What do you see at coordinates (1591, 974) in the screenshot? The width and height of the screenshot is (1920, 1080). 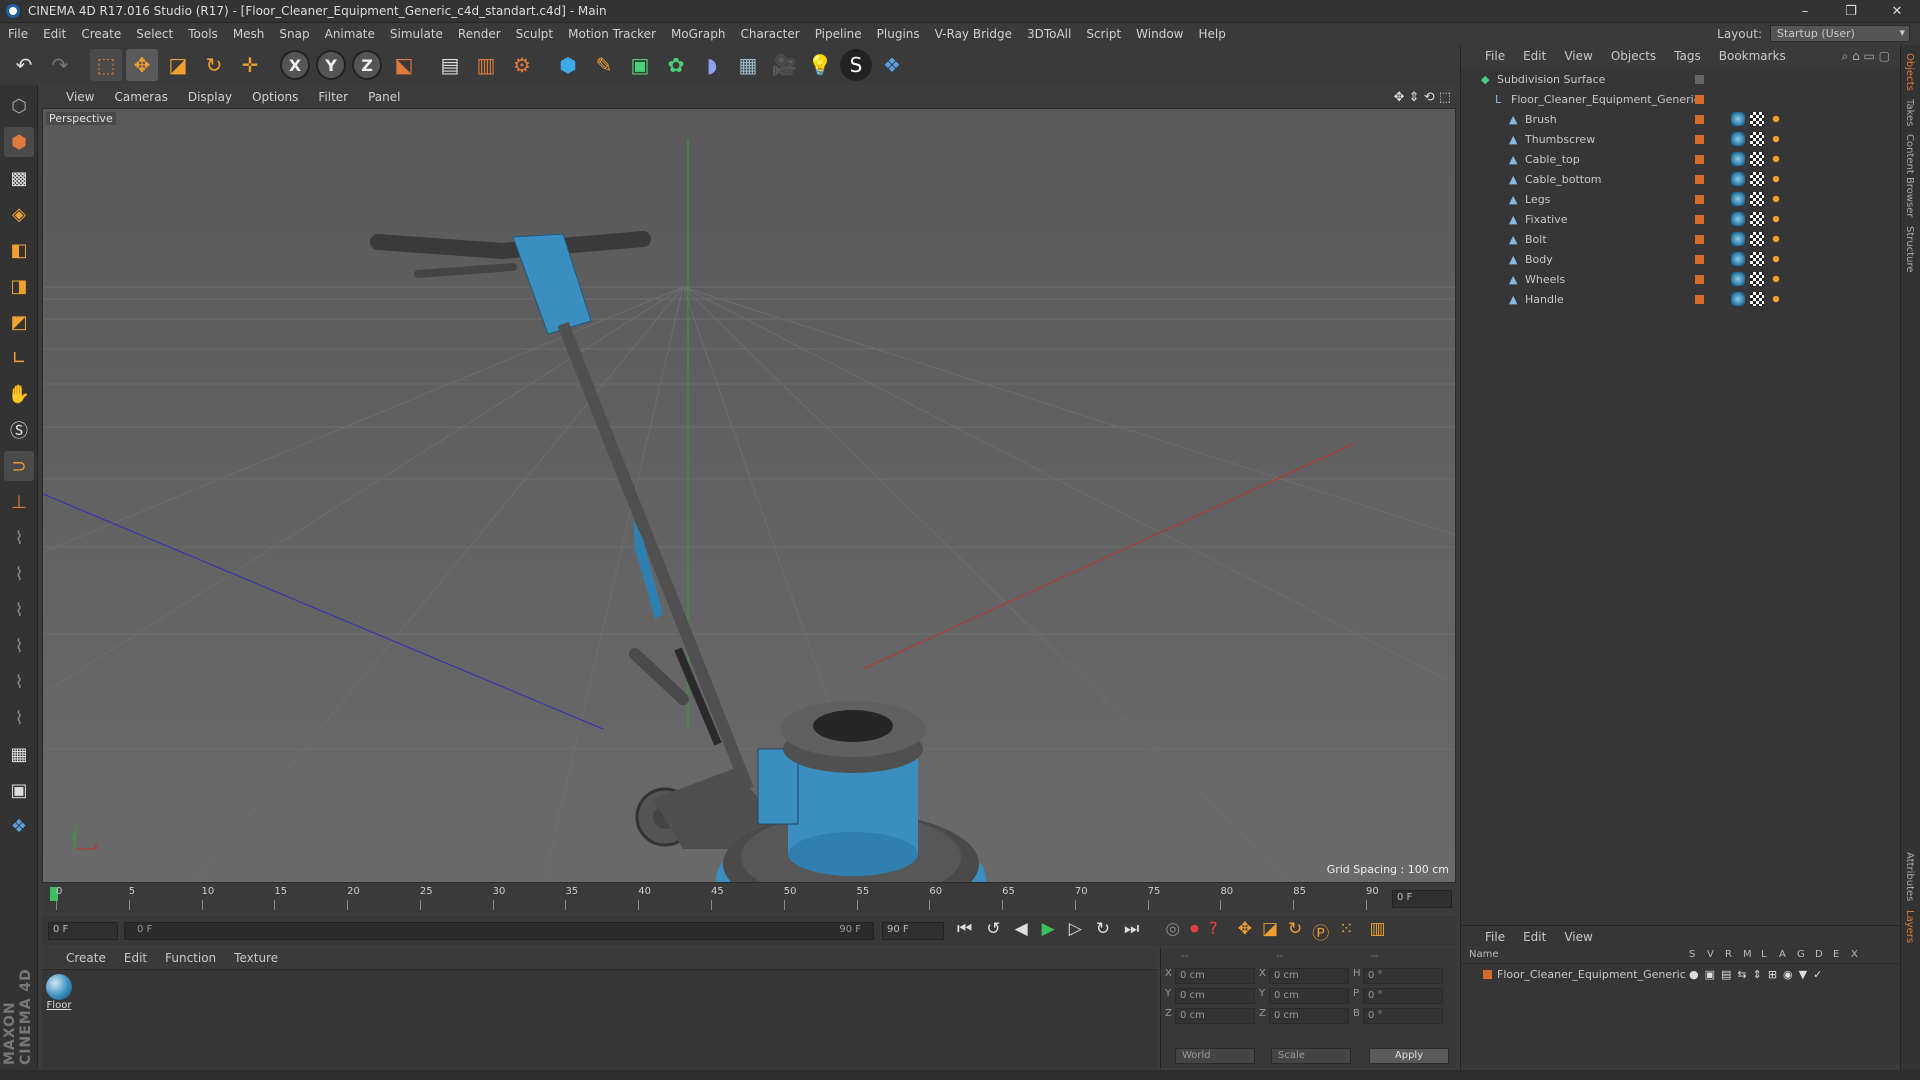 I see `layer-name: Floor_Cleaner_Equipment_Generic` at bounding box center [1591, 974].